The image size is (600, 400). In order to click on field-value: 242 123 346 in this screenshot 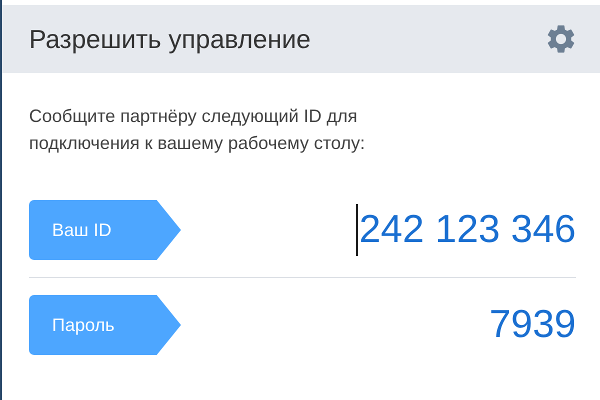, I will do `click(466, 230)`.